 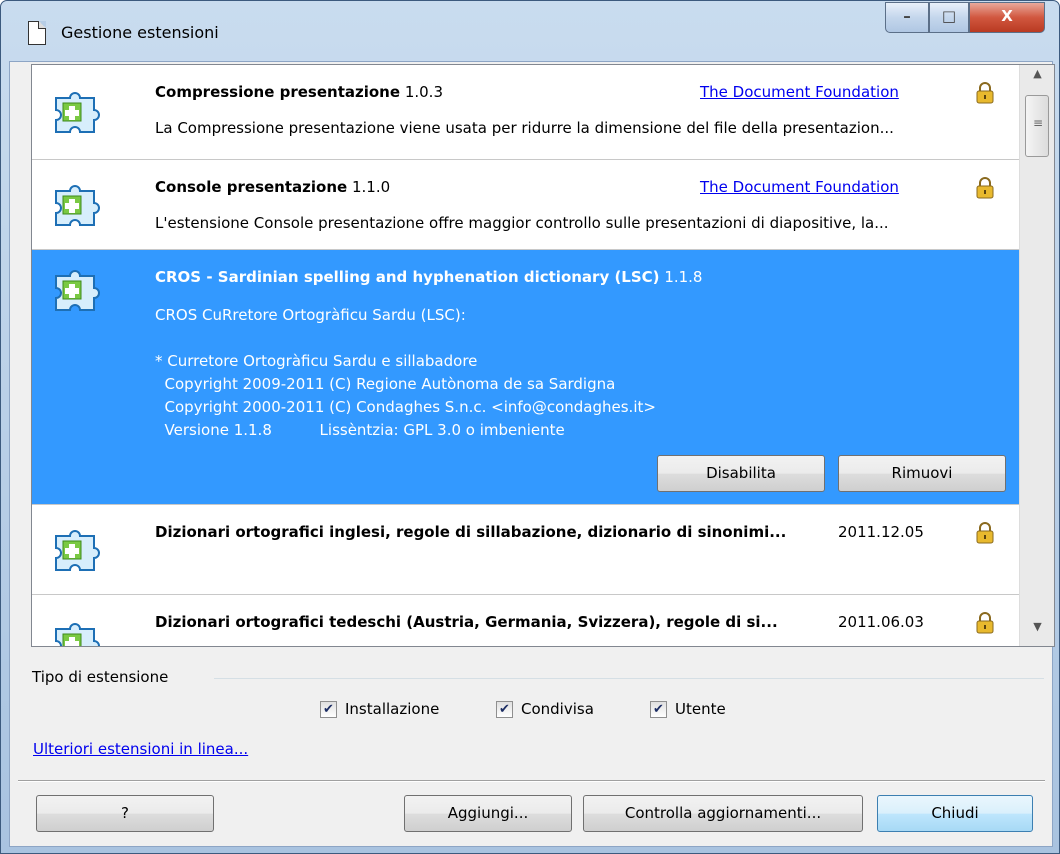 I want to click on title-bar: Gestione estensioni – □ X, so click(x=530, y=31).